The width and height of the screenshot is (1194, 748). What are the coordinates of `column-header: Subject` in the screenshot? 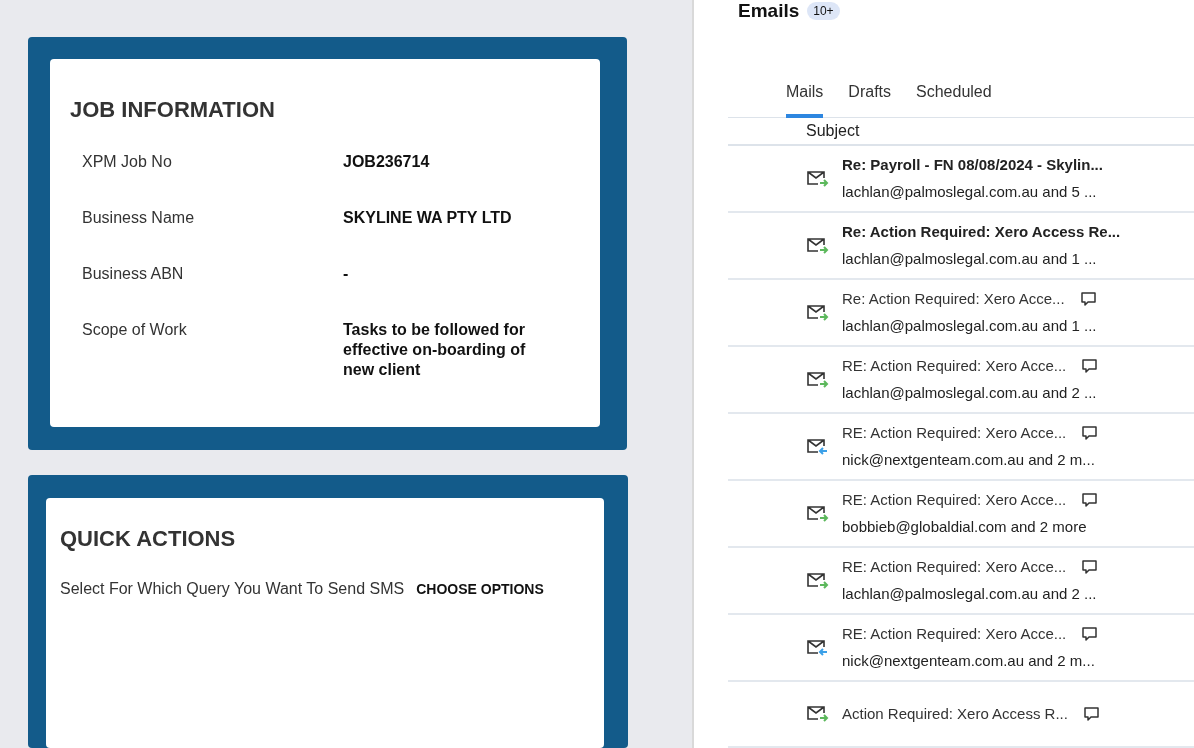 It's located at (833, 131).